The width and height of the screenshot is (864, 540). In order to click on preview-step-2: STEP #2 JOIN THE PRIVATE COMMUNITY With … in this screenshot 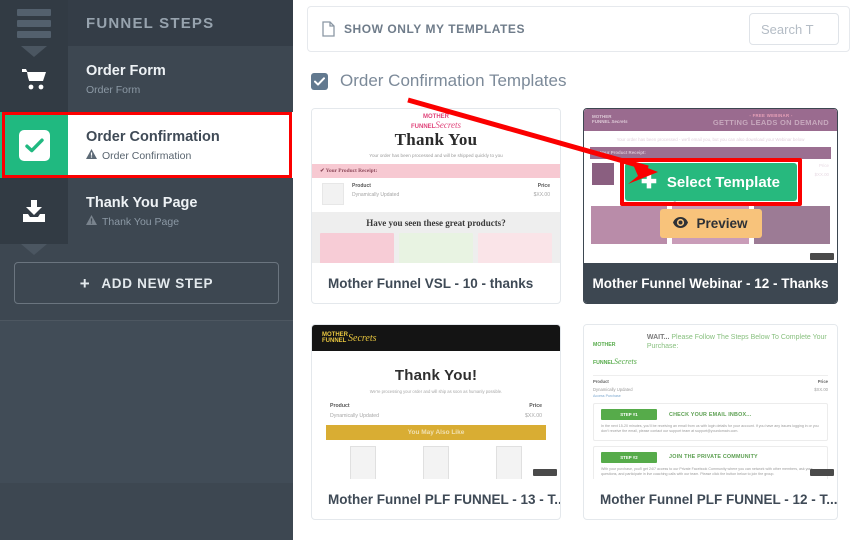, I will do `click(710, 462)`.